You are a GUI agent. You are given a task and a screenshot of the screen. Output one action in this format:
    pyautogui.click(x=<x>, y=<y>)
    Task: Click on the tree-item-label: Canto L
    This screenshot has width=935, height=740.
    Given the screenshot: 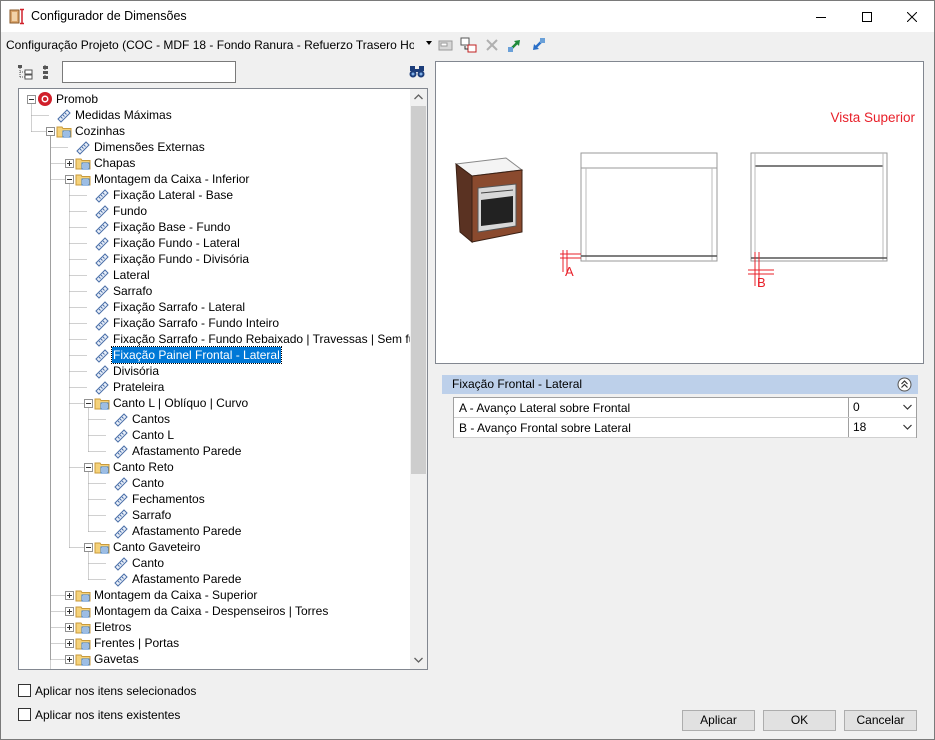 What is the action you would take?
    pyautogui.click(x=153, y=435)
    